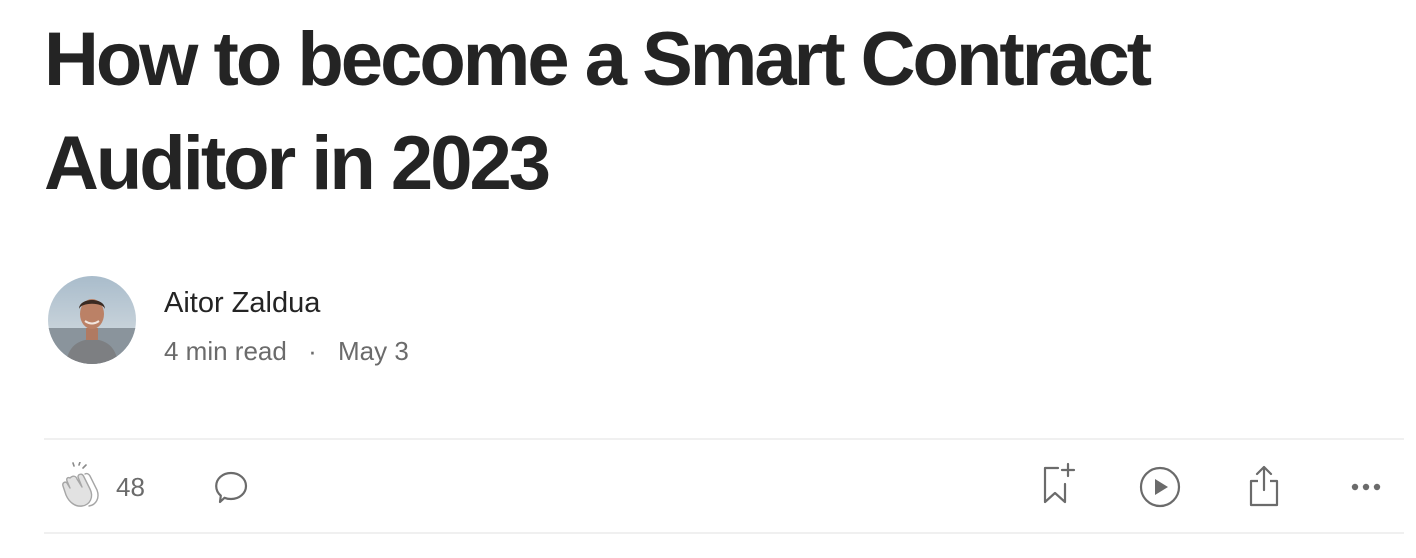  What do you see at coordinates (373, 351) in the screenshot?
I see `publish-date: May 3` at bounding box center [373, 351].